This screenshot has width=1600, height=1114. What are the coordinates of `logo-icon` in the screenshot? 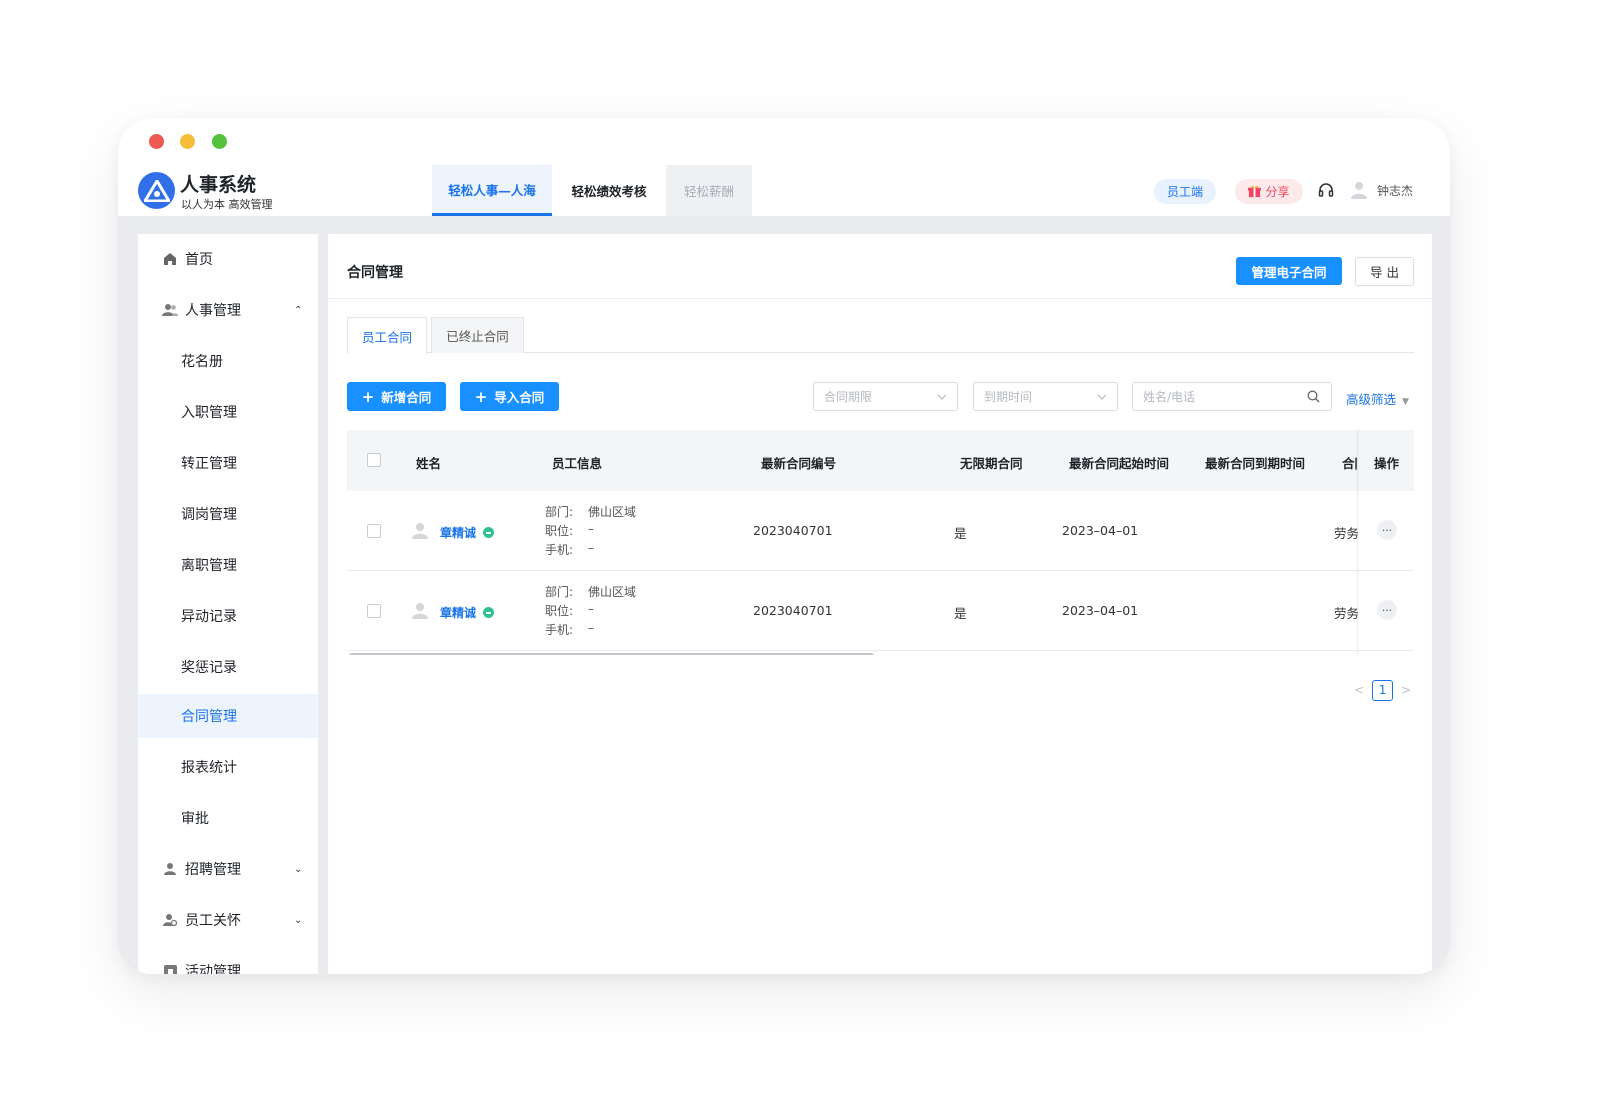 It's located at (156, 190).